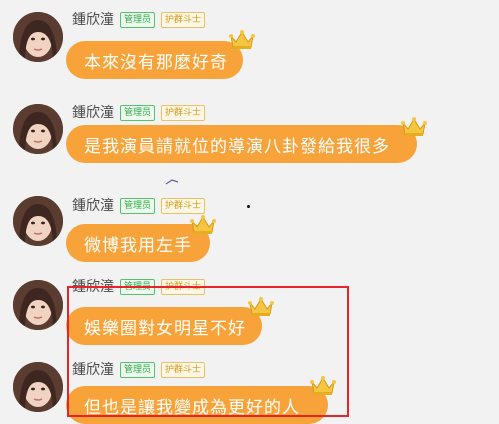 The height and width of the screenshot is (424, 499). I want to click on stray-mark, so click(172, 182).